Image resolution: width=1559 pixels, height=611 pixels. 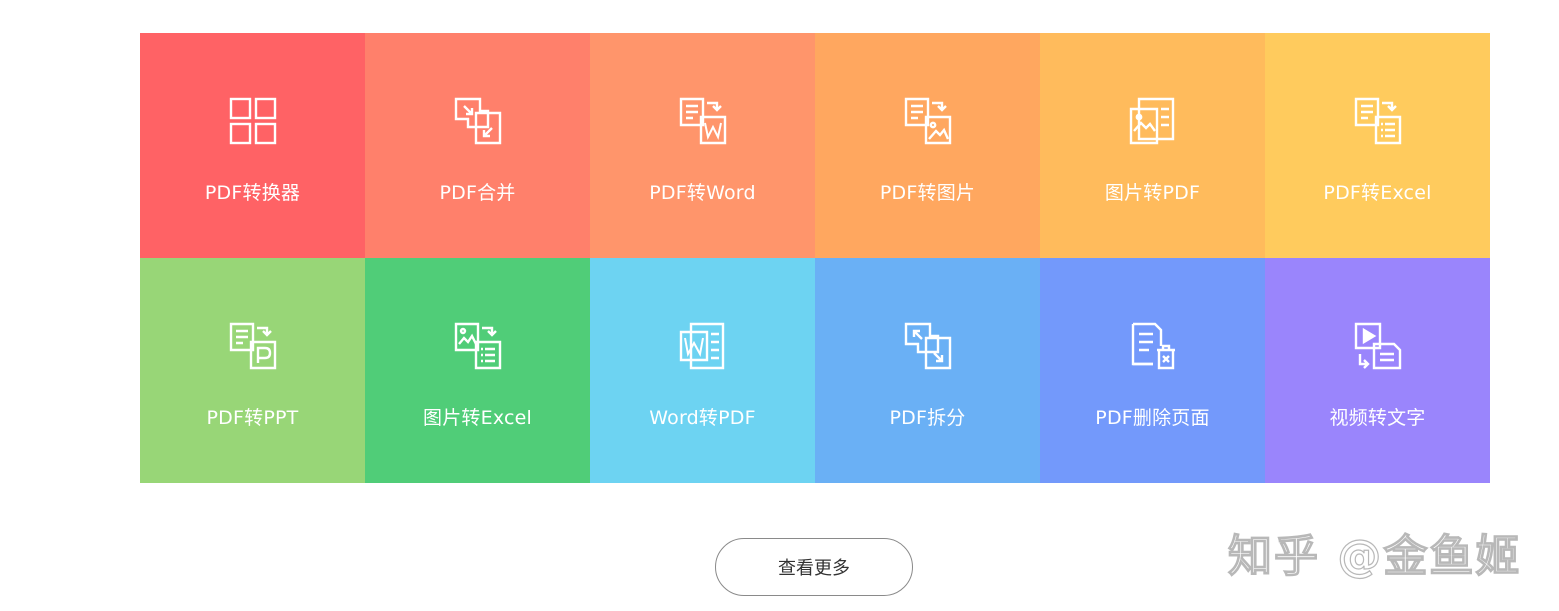 I want to click on tool-tile-video-to-text: 视频转文字, so click(x=1377, y=370).